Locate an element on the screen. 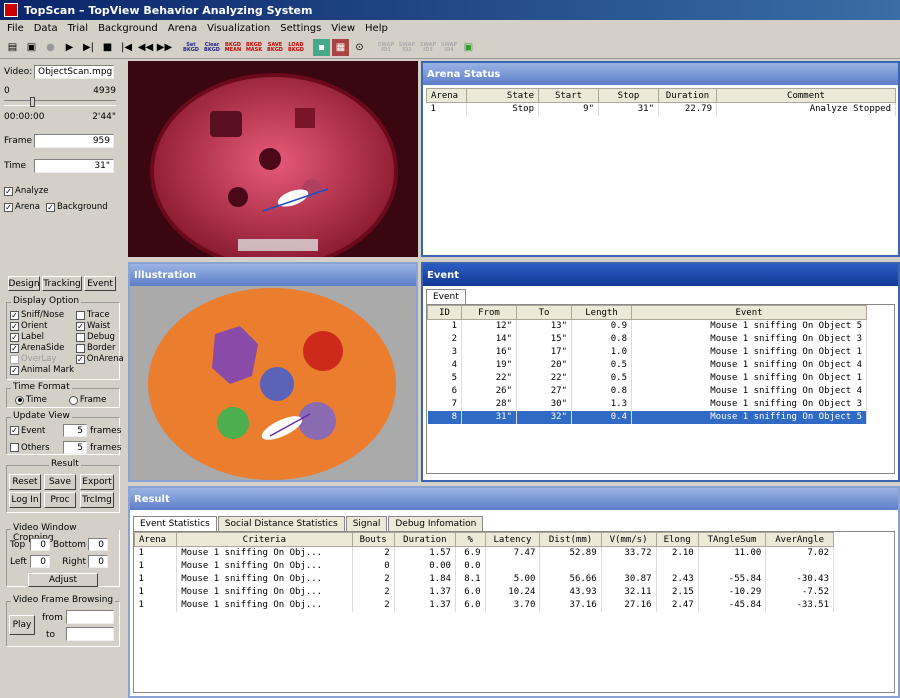 The width and height of the screenshot is (900, 698). event-row: 2 14" 15" 0.8 Mouse 1 sniffing On Object 3 is located at coordinates (647, 339).